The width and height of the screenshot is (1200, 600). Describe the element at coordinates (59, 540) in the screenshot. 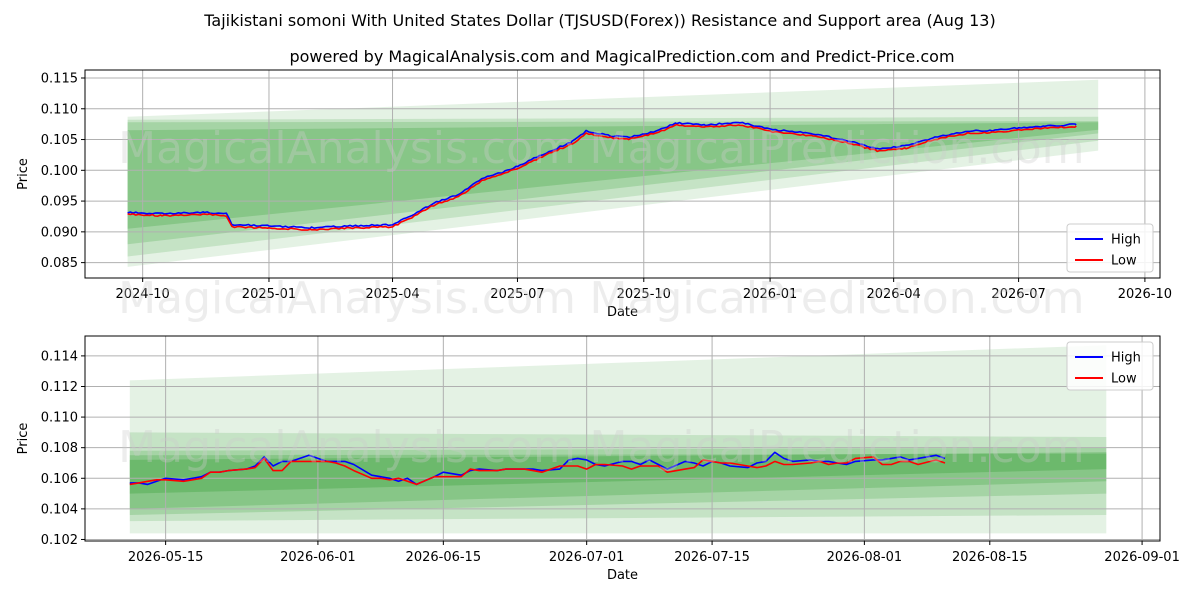

I see `y-tick-label: 0.102` at that location.